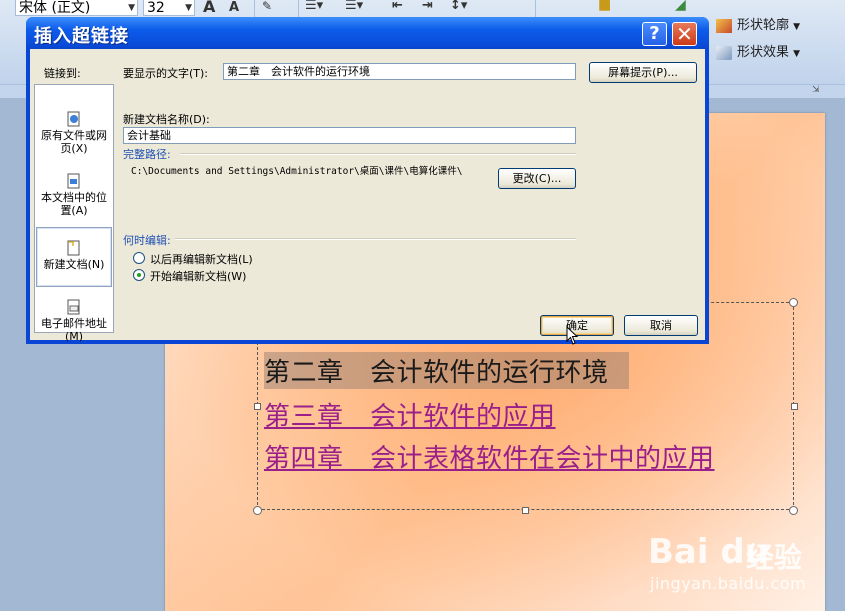 This screenshot has height=611, width=845. I want to click on radio-edit-later-label: 以后再编辑新文档(L), so click(201, 259).